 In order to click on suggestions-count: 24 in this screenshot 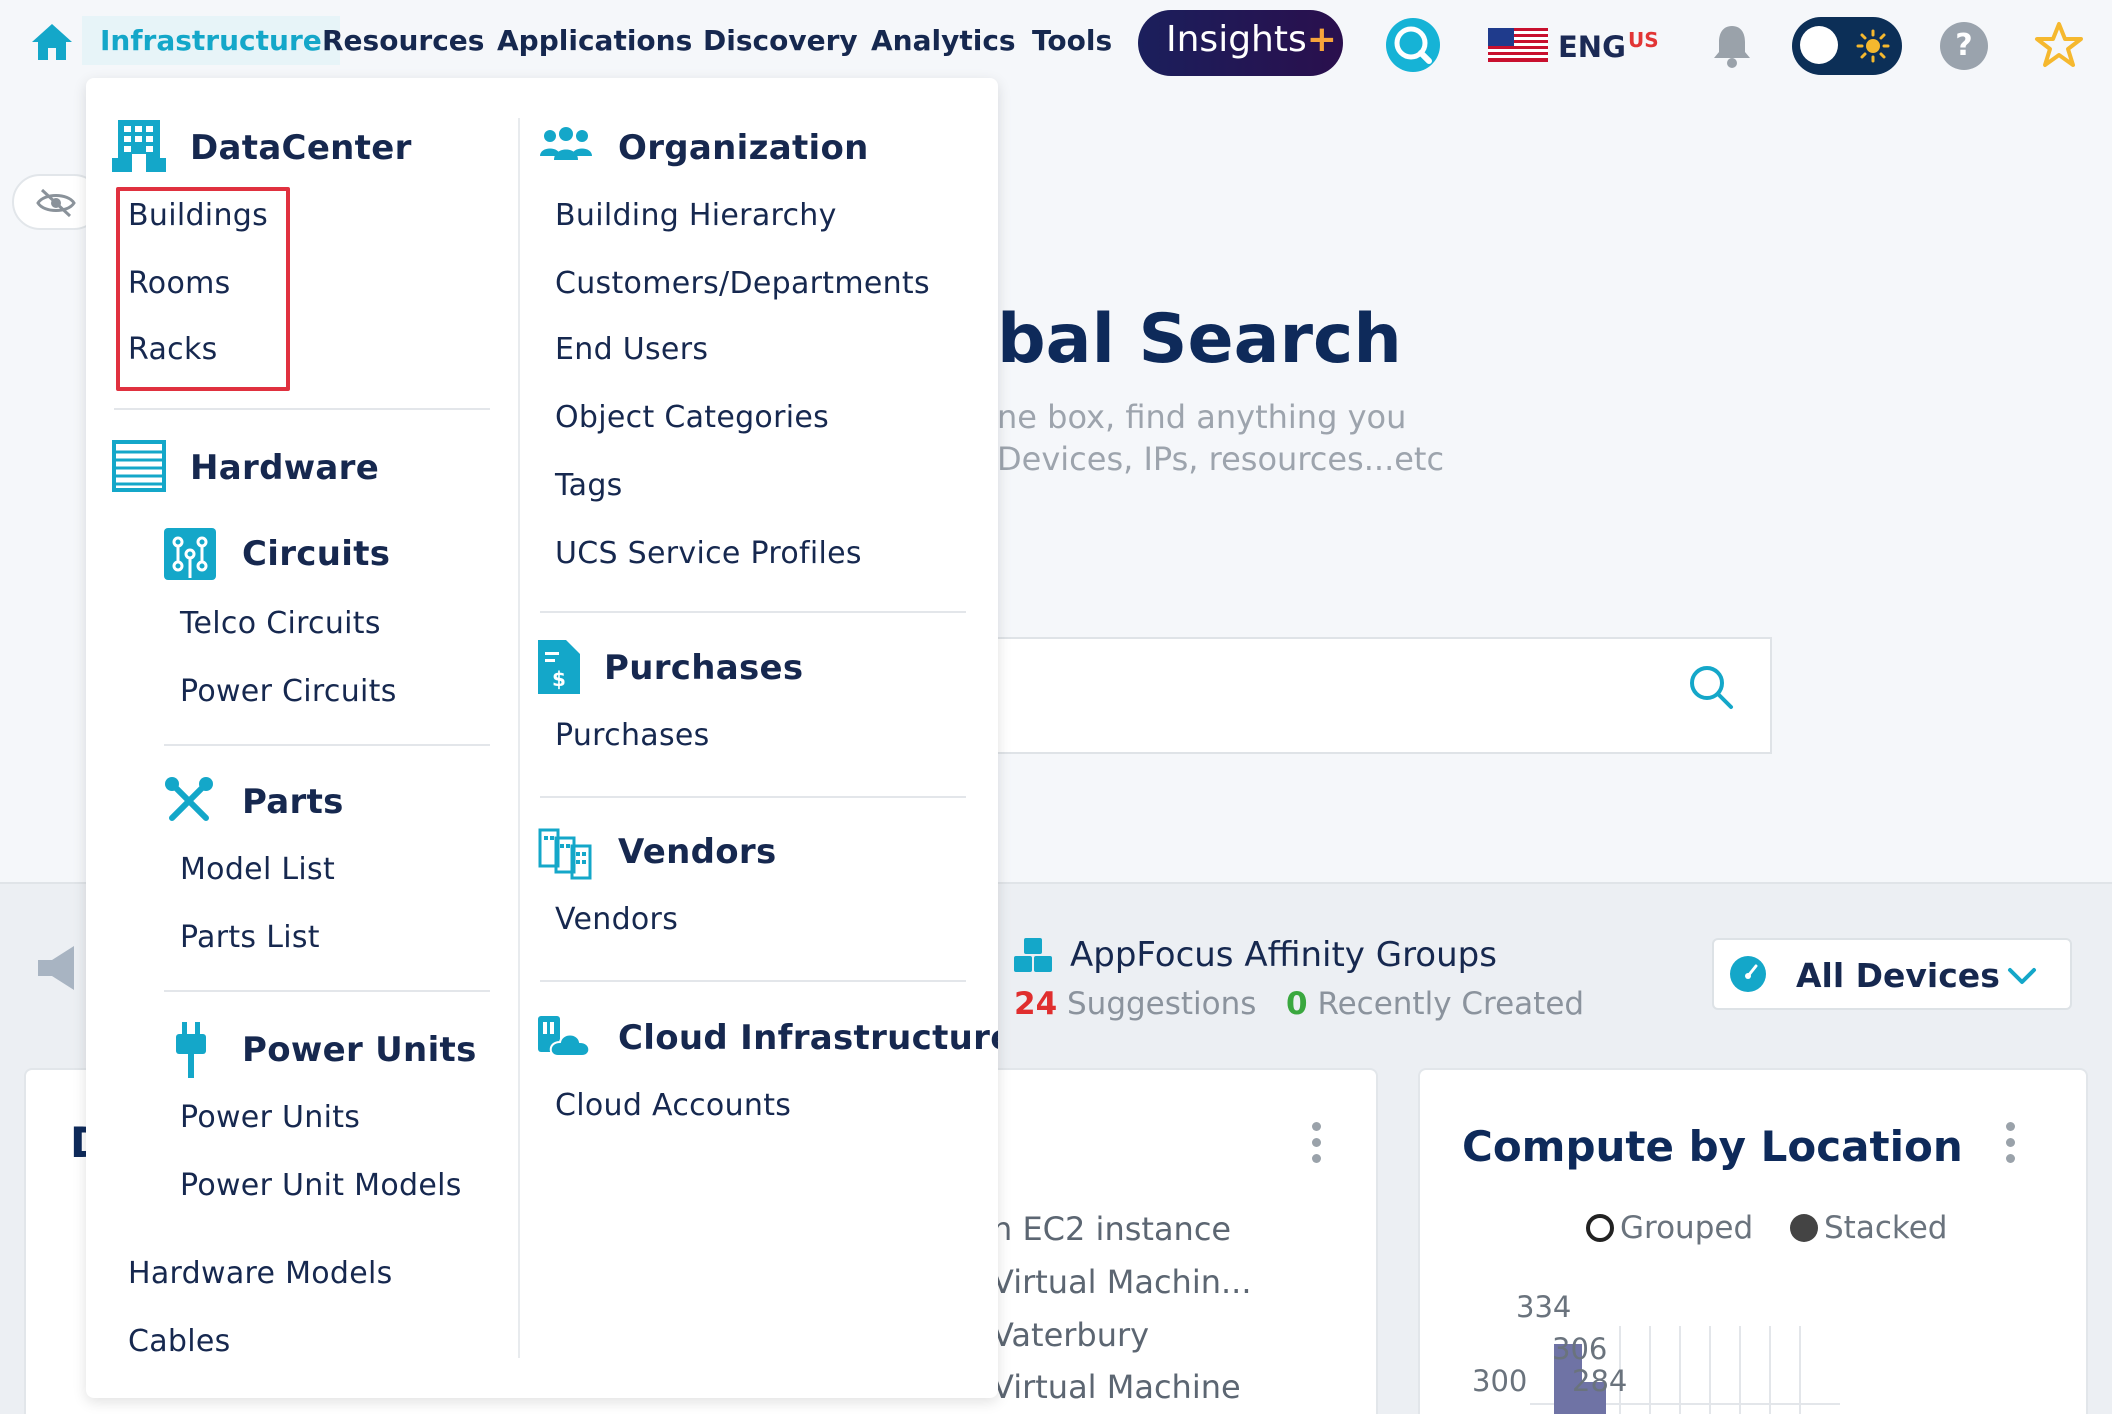, I will do `click(1035, 1004)`.